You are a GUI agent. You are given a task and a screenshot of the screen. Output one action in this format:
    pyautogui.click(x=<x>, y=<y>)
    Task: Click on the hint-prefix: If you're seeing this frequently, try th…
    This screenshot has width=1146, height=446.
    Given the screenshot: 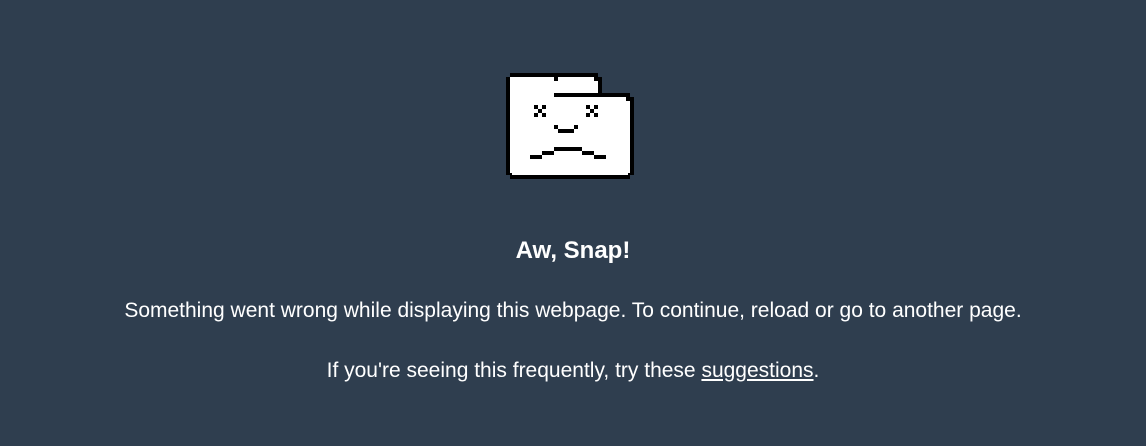 What is the action you would take?
    pyautogui.click(x=514, y=370)
    